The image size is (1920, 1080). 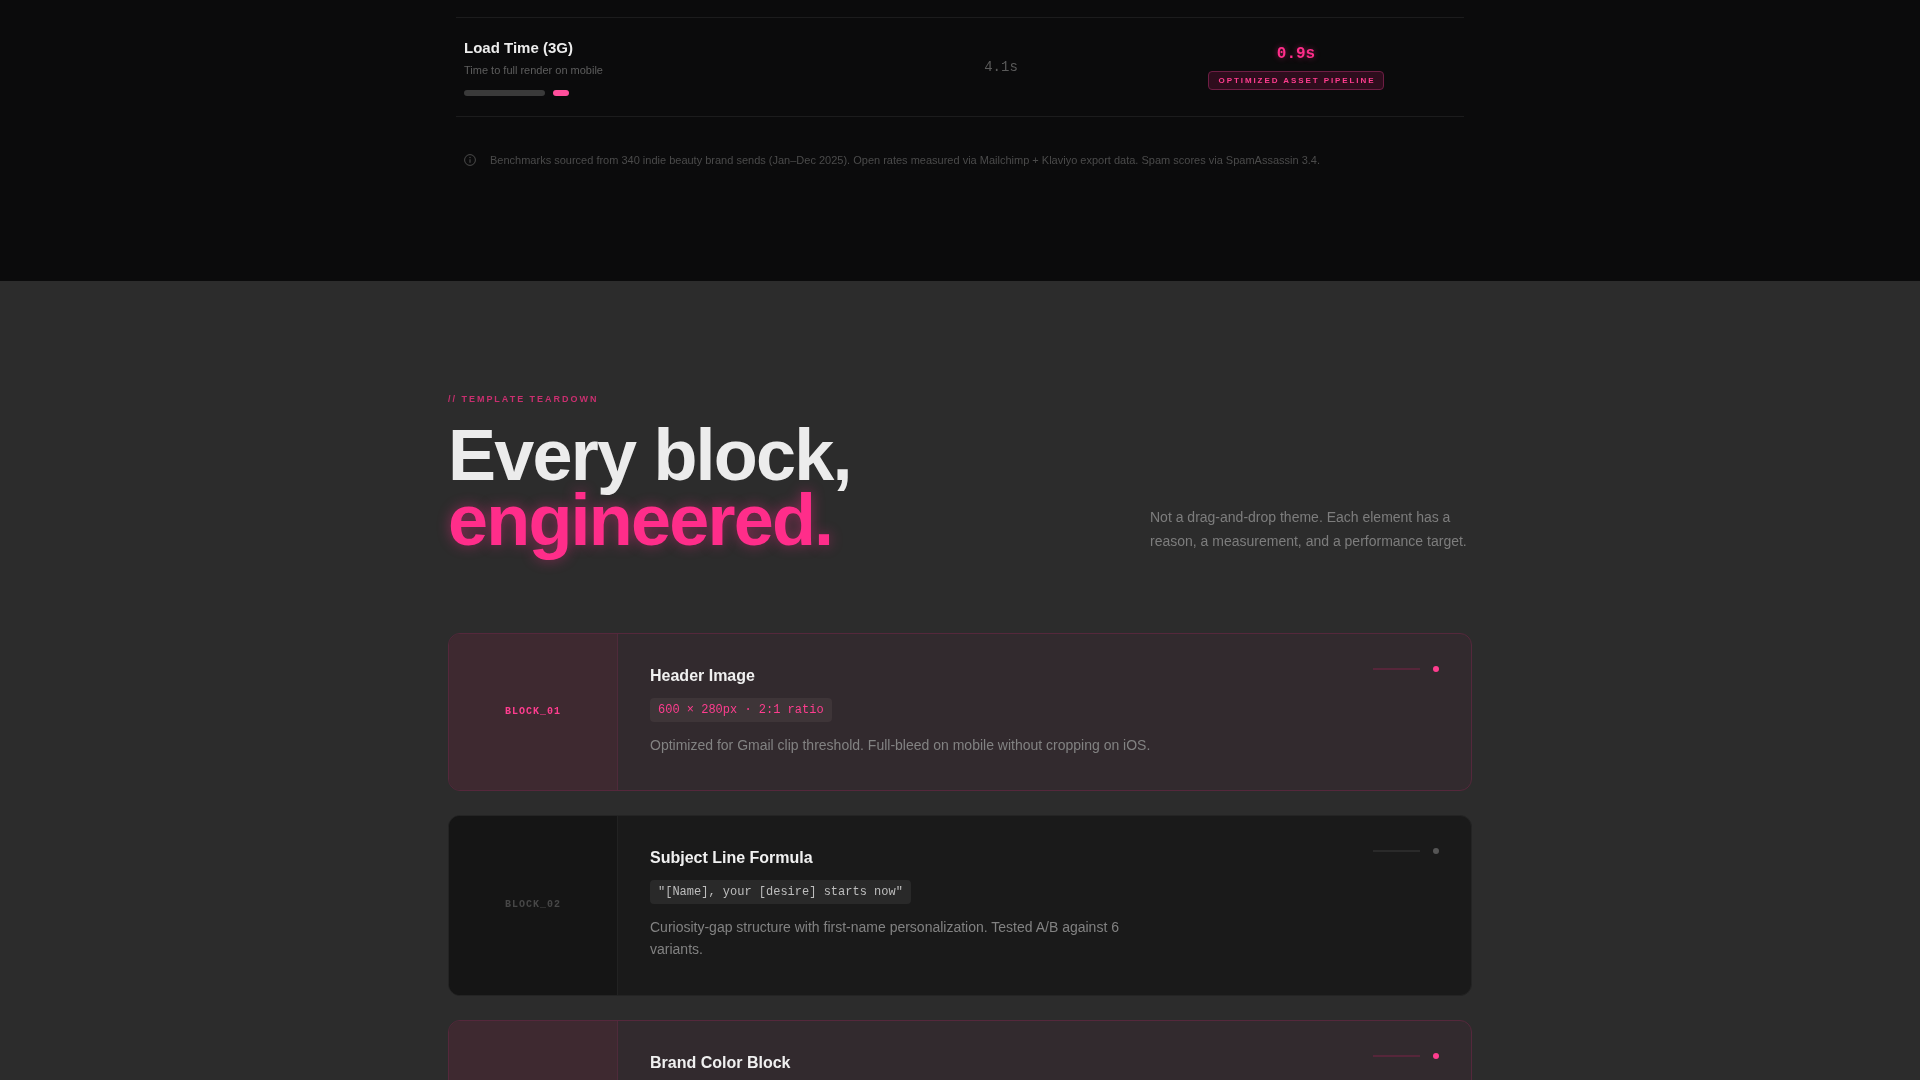 What do you see at coordinates (533, 70) in the screenshot?
I see `metric-description: Time to full render on mobile` at bounding box center [533, 70].